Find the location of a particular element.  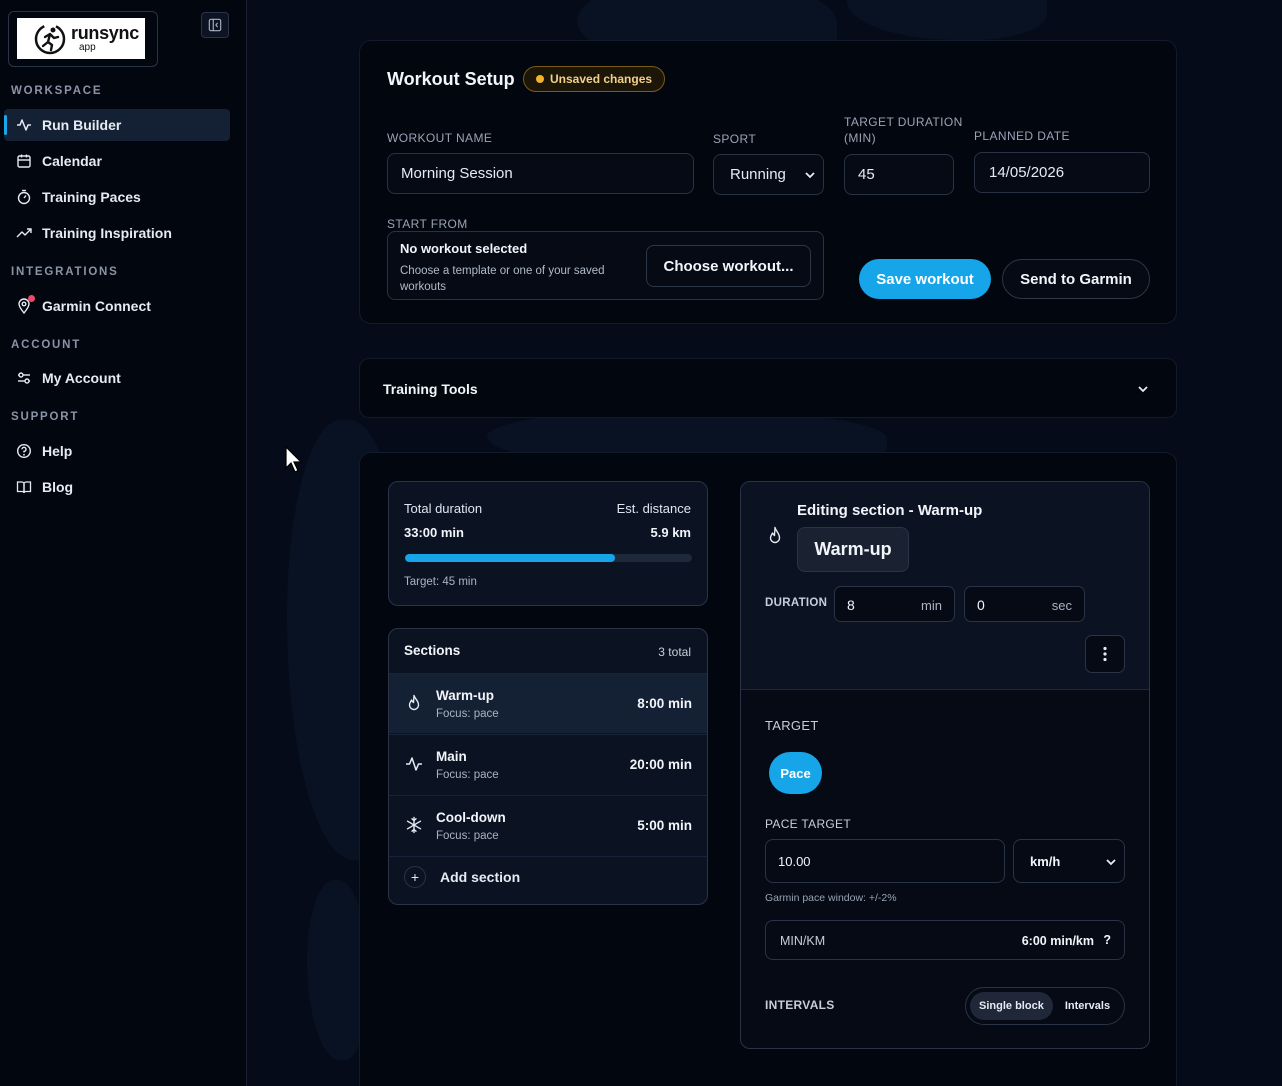

nav-heading-integrations: INTEGRATIONS is located at coordinates (65, 272).